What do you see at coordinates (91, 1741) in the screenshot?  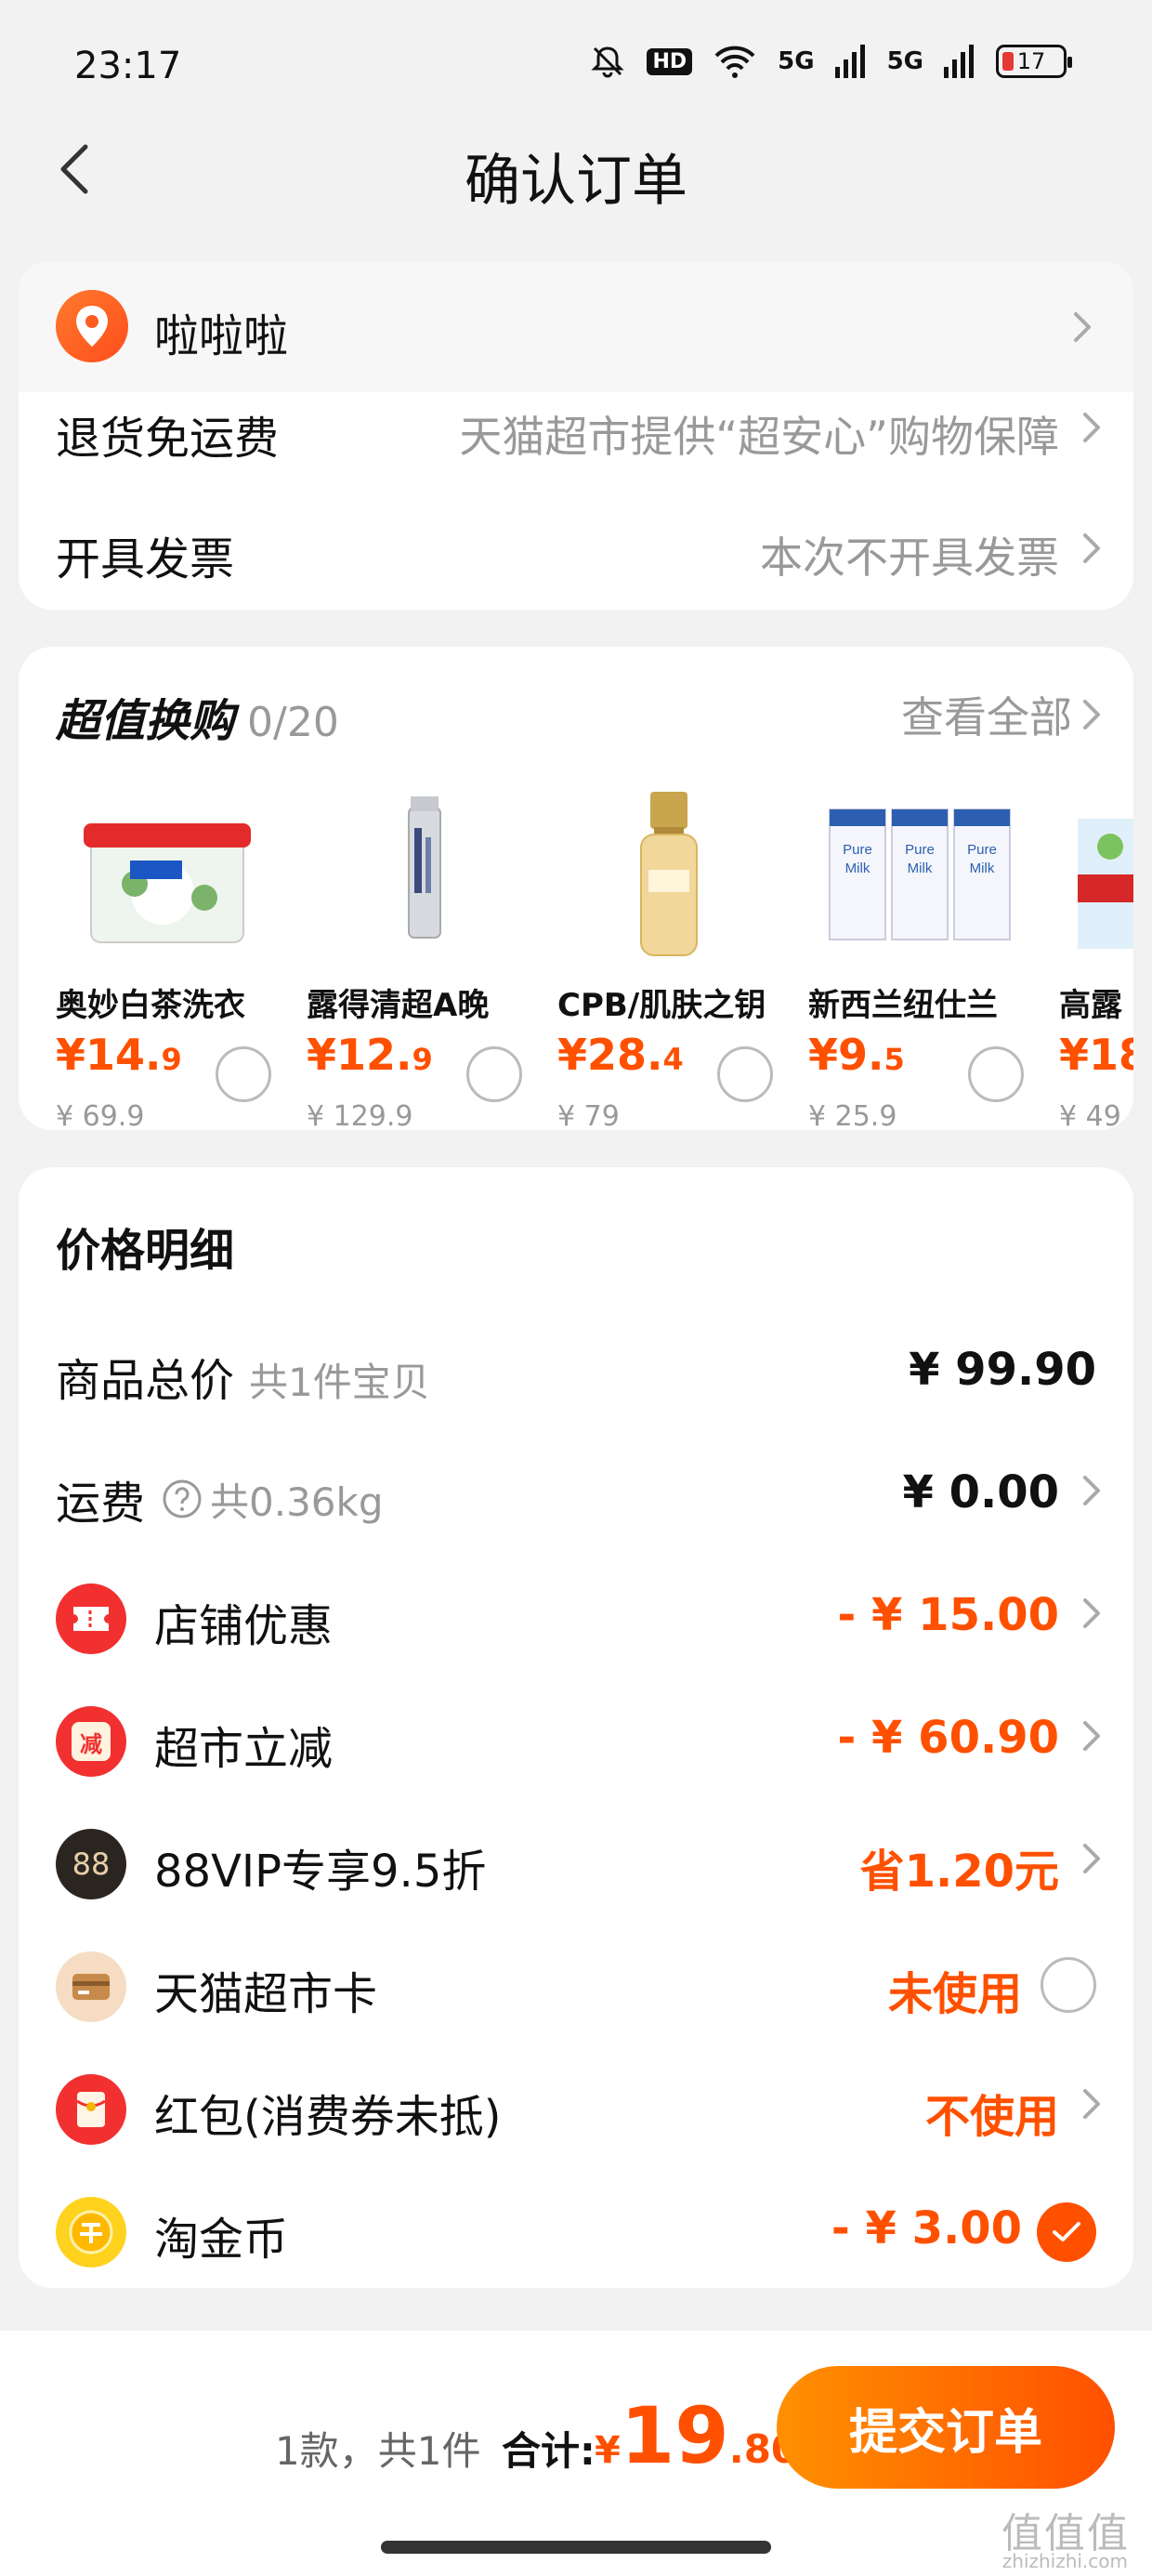 I see `reduction-icon: 减` at bounding box center [91, 1741].